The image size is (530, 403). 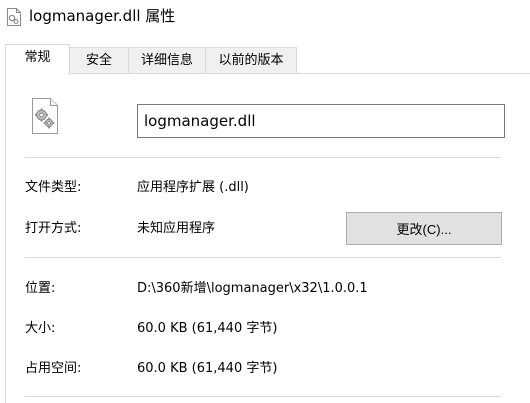 What do you see at coordinates (176, 228) in the screenshot?
I see `opens-with-value: 未知应用程序` at bounding box center [176, 228].